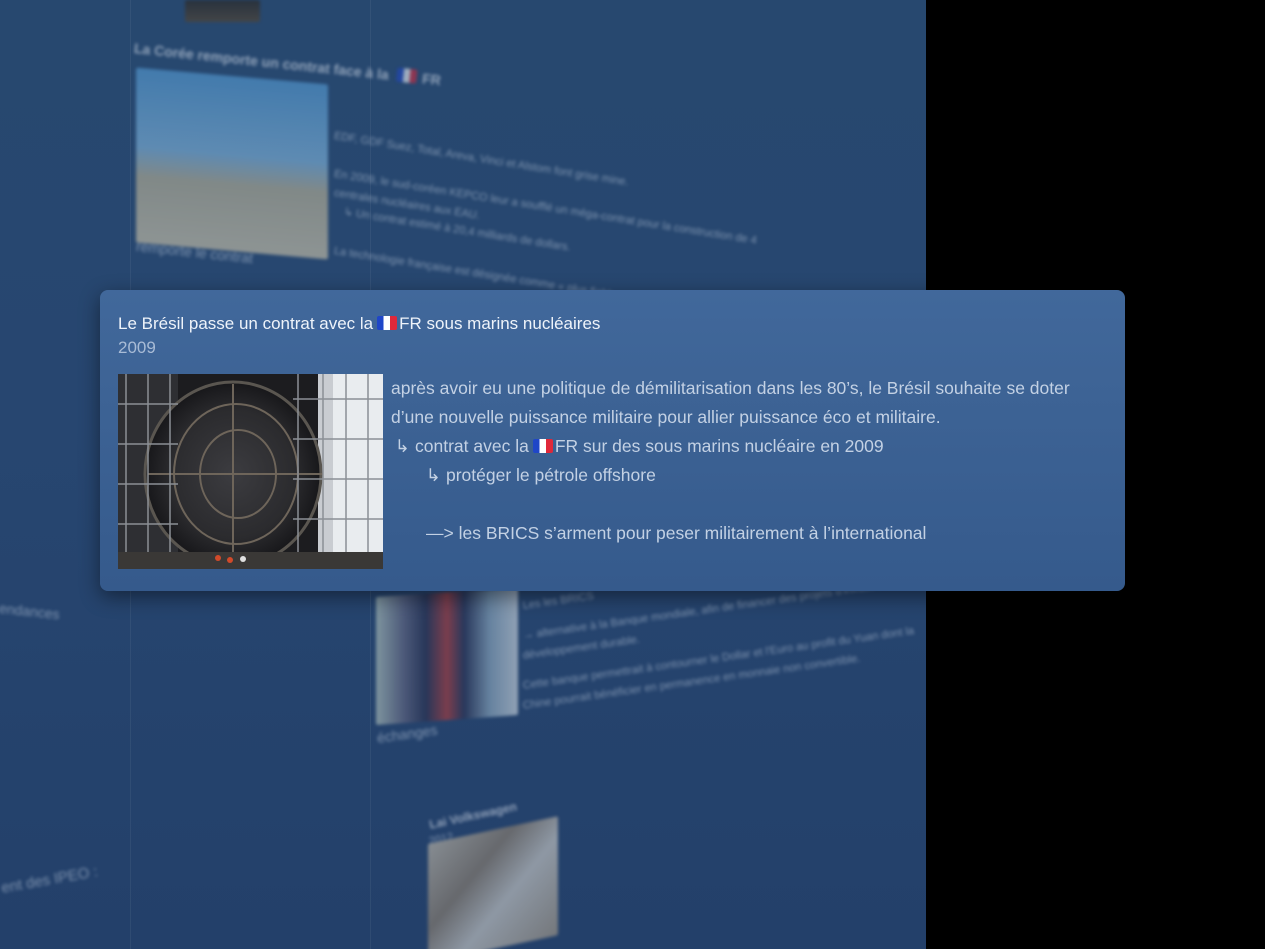  What do you see at coordinates (137, 347) in the screenshot?
I see `card-year: 2009` at bounding box center [137, 347].